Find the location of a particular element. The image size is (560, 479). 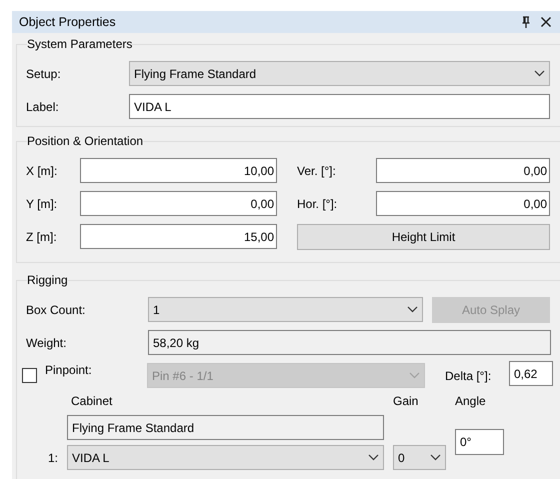

field-label: Label: is located at coordinates (43, 107).